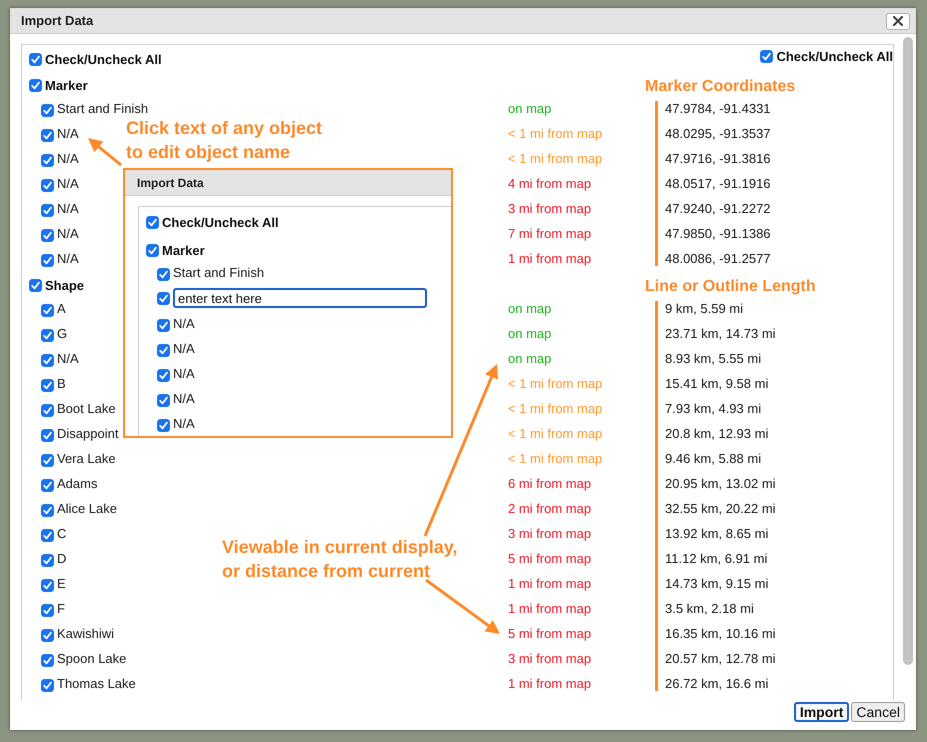 The height and width of the screenshot is (742, 927). What do you see at coordinates (550, 233) in the screenshot?
I see `distance-status: 7 mi from map` at bounding box center [550, 233].